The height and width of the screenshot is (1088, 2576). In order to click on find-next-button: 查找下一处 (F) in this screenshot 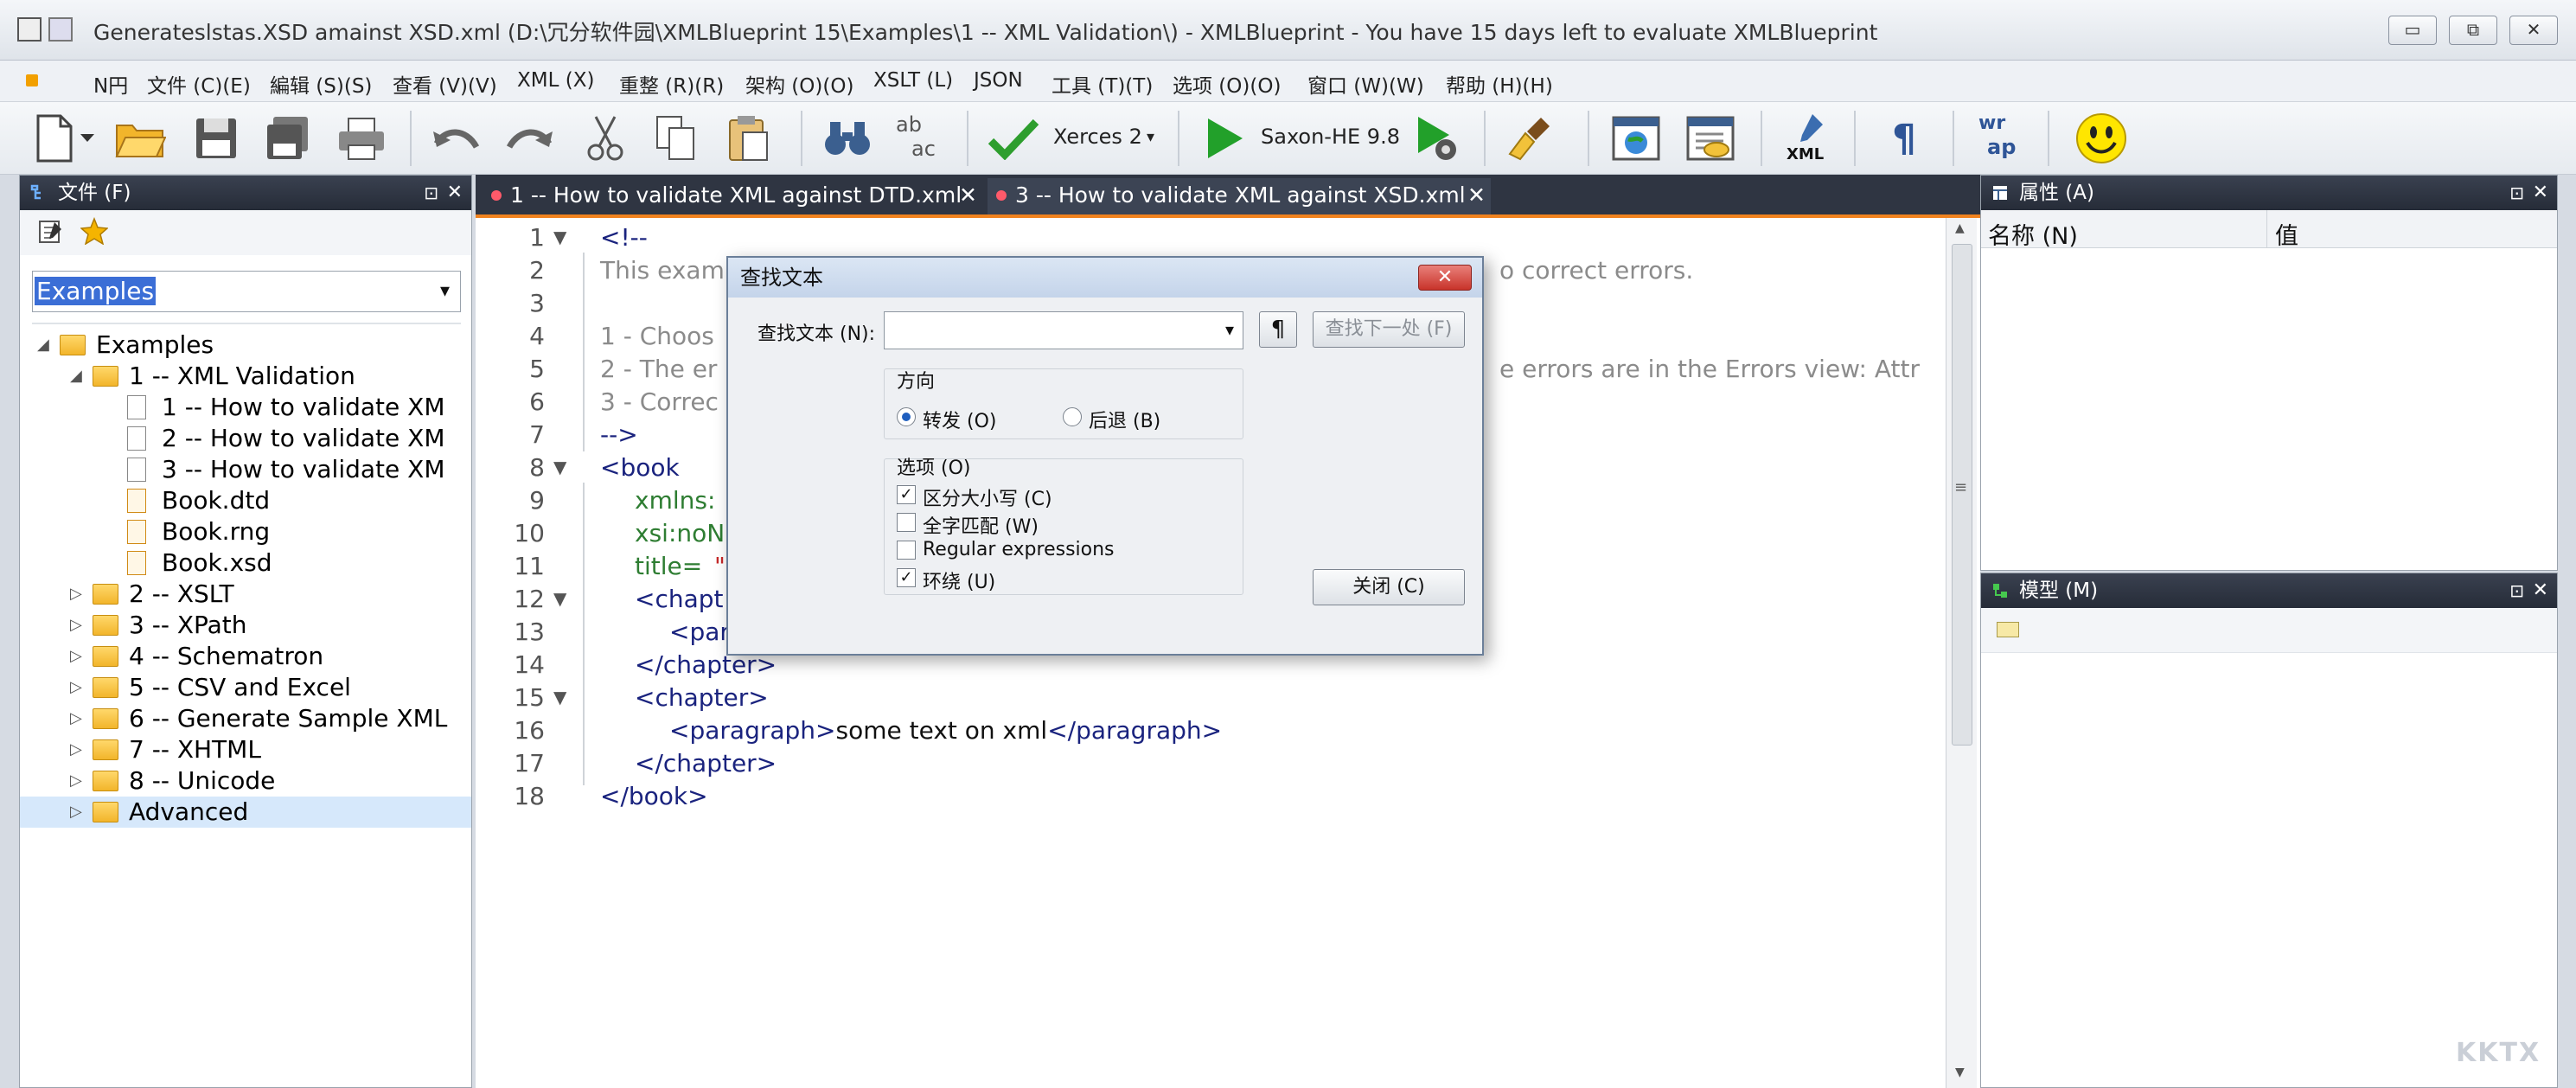, I will do `click(1389, 329)`.